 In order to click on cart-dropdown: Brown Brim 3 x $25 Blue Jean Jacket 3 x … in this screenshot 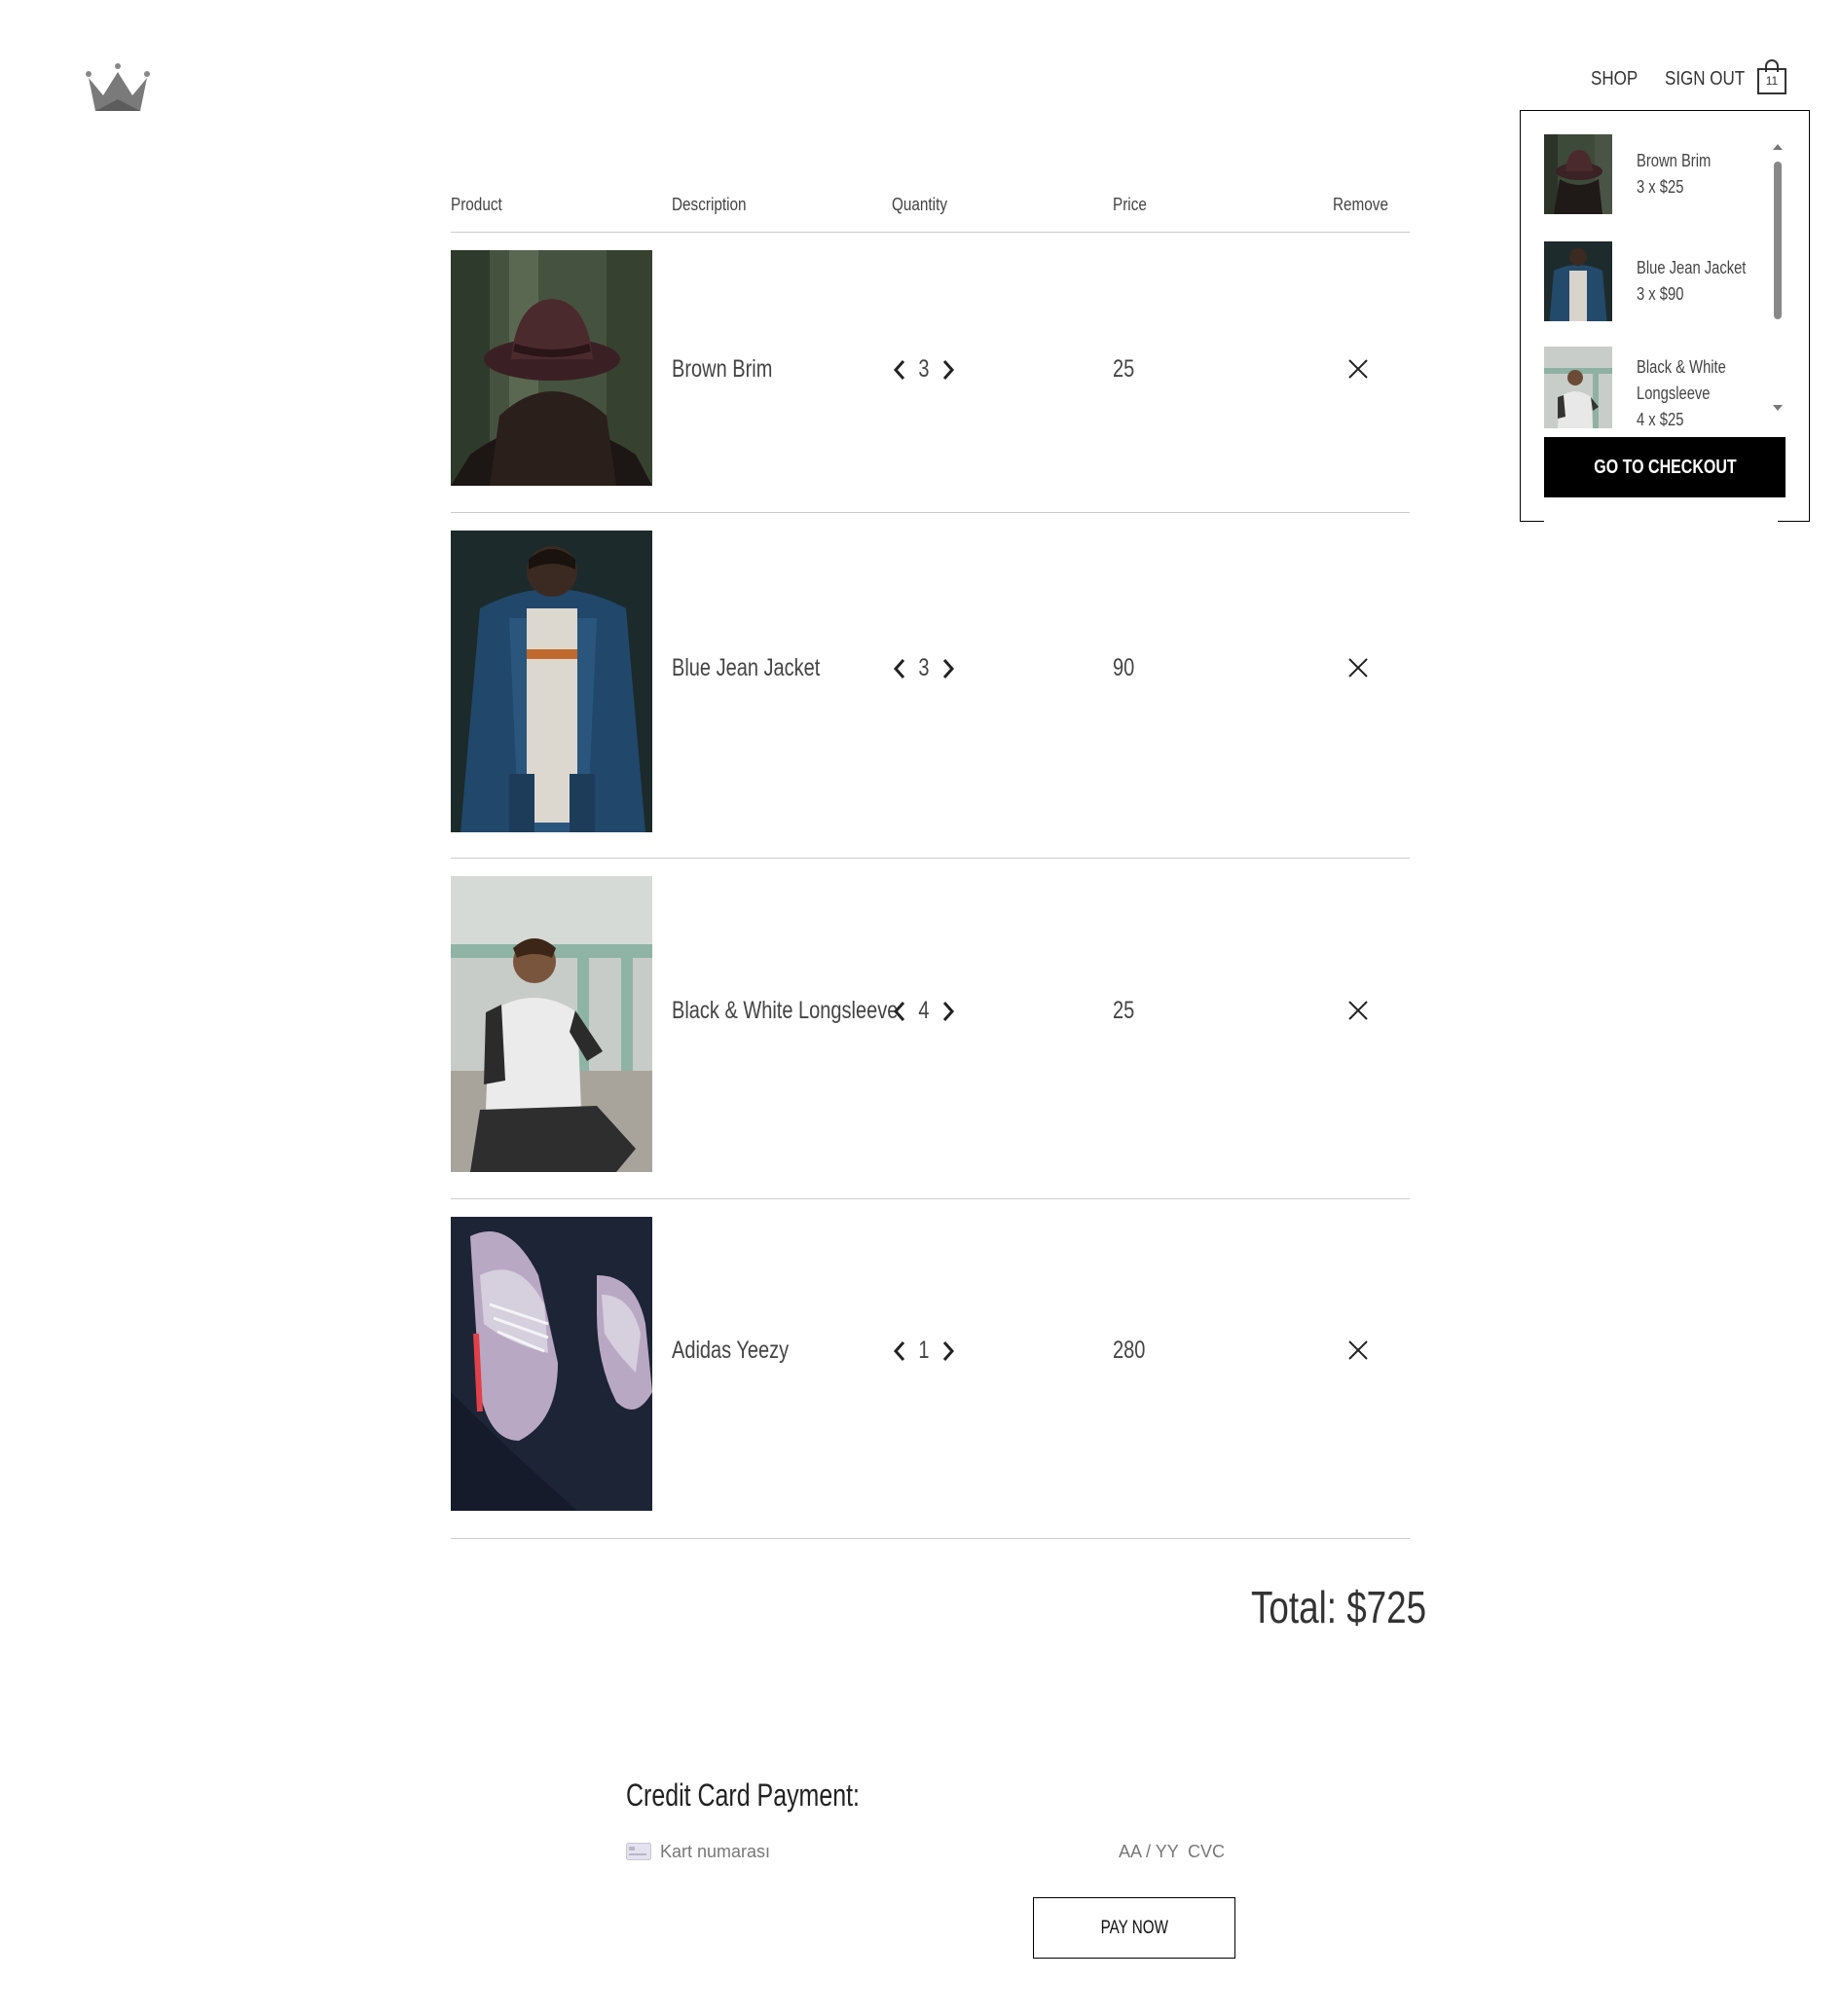, I will do `click(1665, 324)`.